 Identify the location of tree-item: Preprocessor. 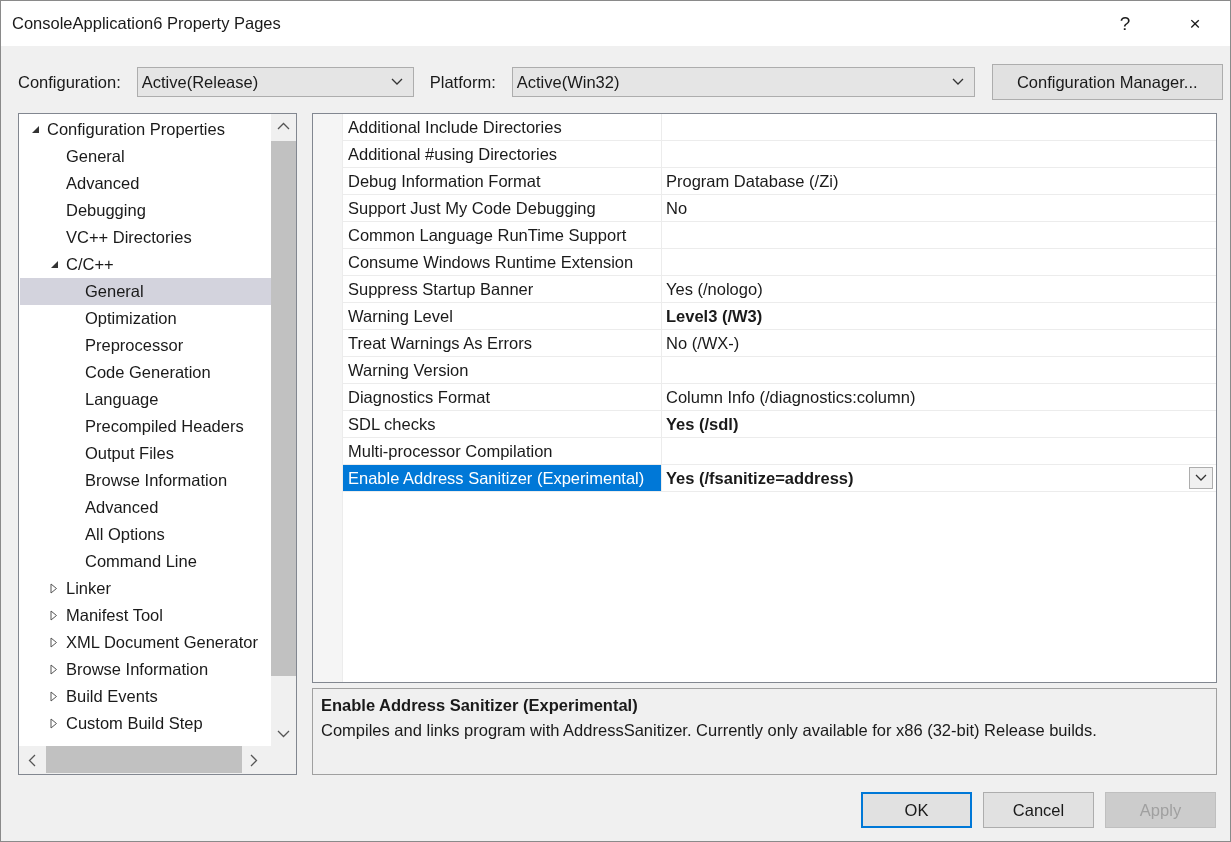
(145, 345).